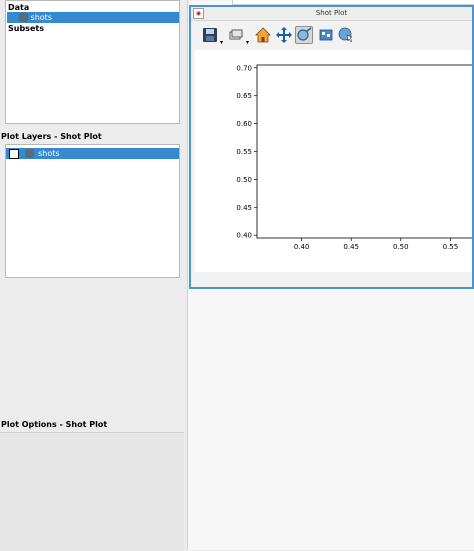 Image resolution: width=474 pixels, height=551 pixels. Describe the element at coordinates (92, 153) in the screenshot. I see `layer-item-shots: ✓ shots` at that location.